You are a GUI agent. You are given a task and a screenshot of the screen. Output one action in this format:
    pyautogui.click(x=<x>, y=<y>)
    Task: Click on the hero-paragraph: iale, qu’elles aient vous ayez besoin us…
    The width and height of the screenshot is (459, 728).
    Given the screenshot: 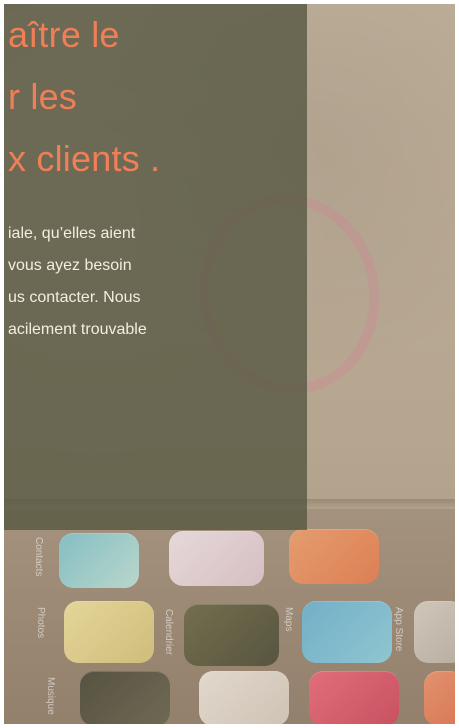 What is the action you would take?
    pyautogui.click(x=77, y=281)
    